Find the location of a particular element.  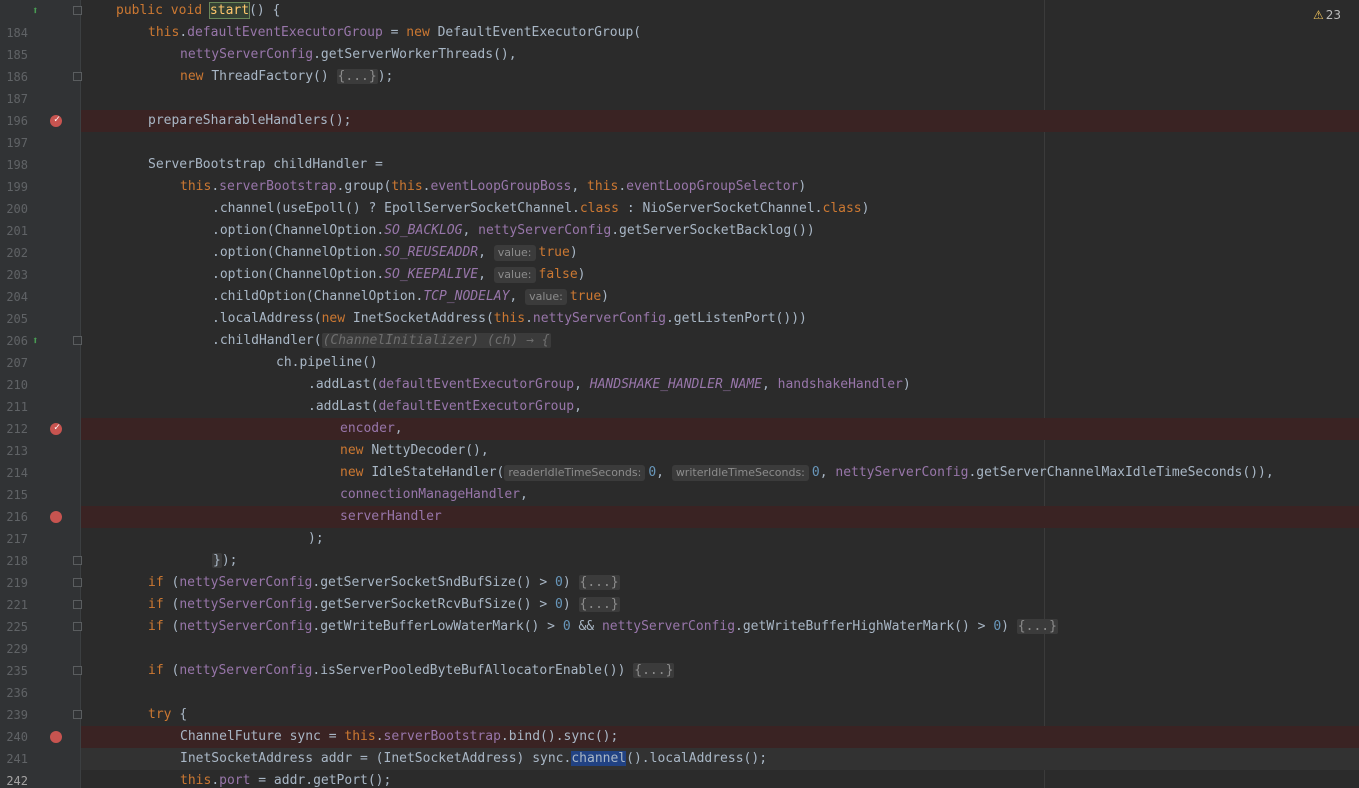

code-text: this.port = addr.getPort(); is located at coordinates (286, 780).